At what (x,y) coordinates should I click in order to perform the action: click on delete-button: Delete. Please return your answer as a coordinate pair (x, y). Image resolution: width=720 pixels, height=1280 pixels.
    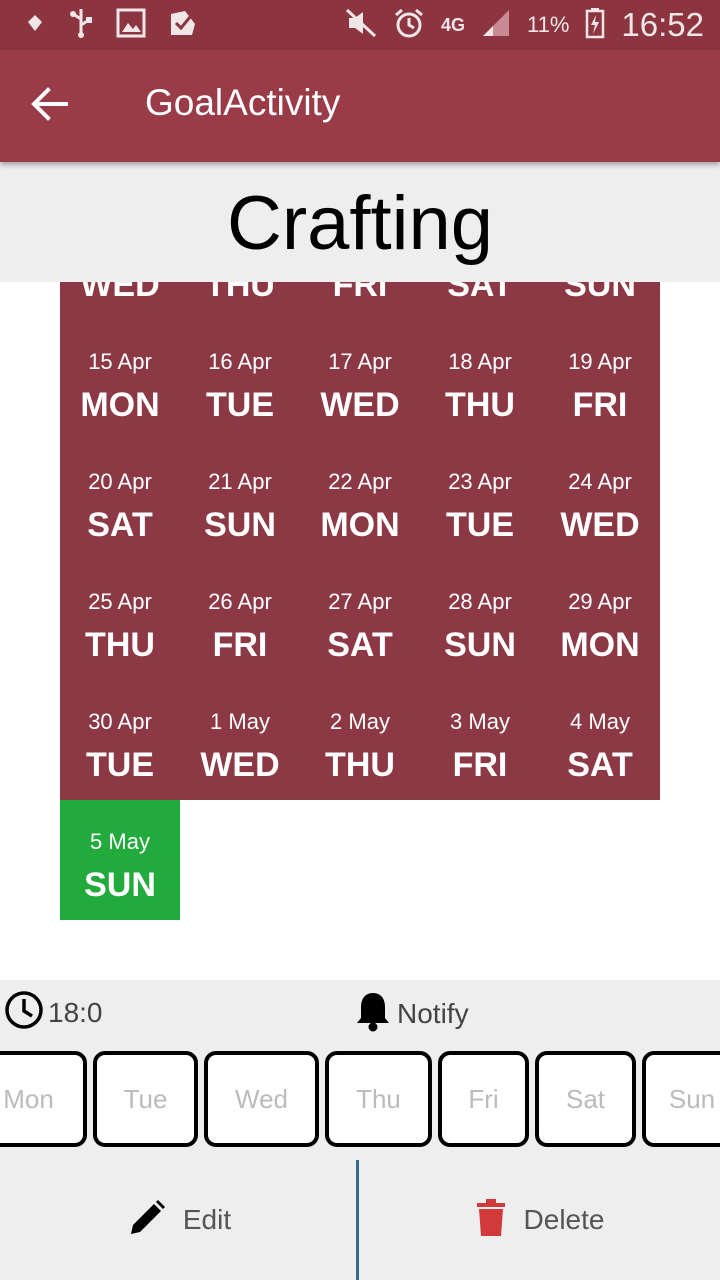
    Looking at the image, I should click on (539, 1220).